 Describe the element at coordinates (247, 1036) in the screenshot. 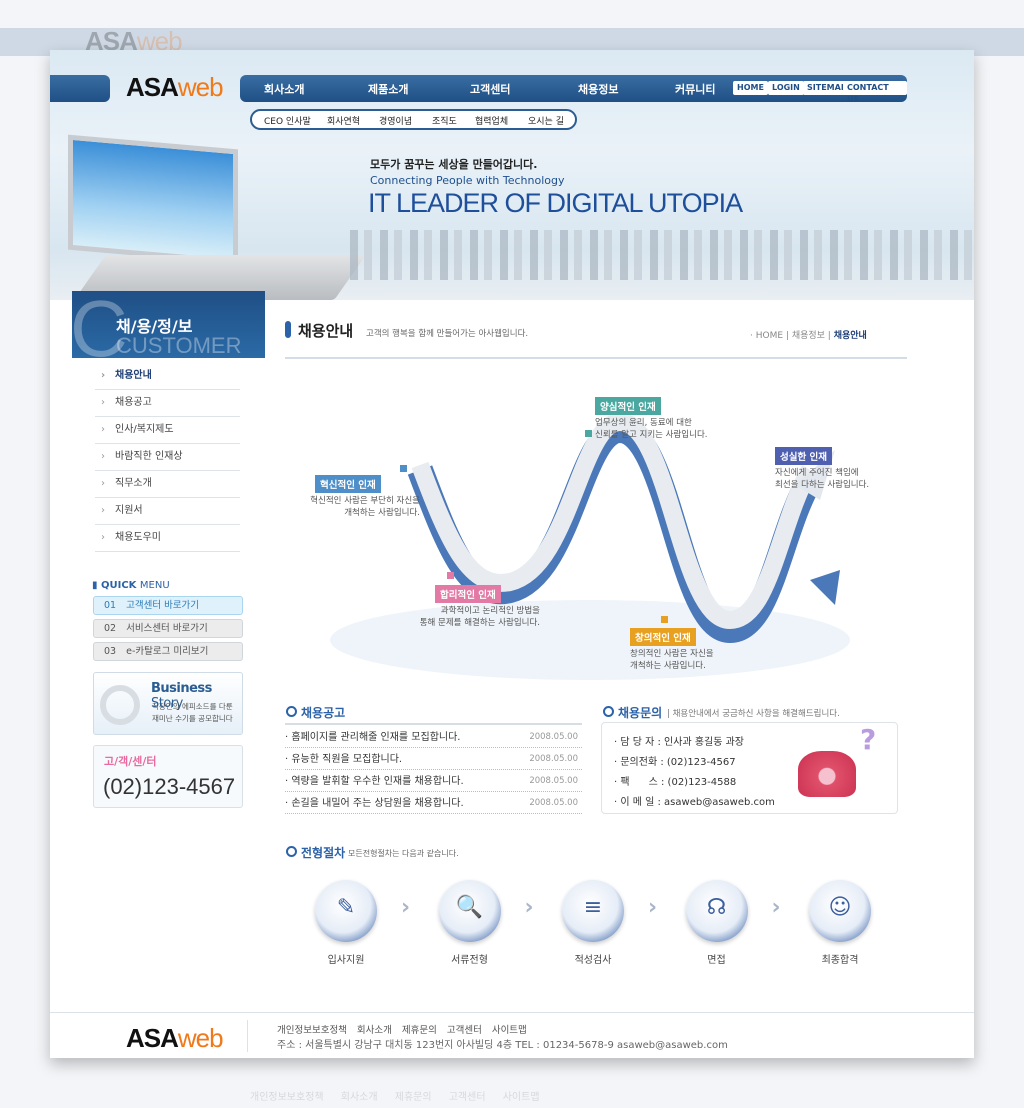

I see `footer-vertical-divider` at that location.